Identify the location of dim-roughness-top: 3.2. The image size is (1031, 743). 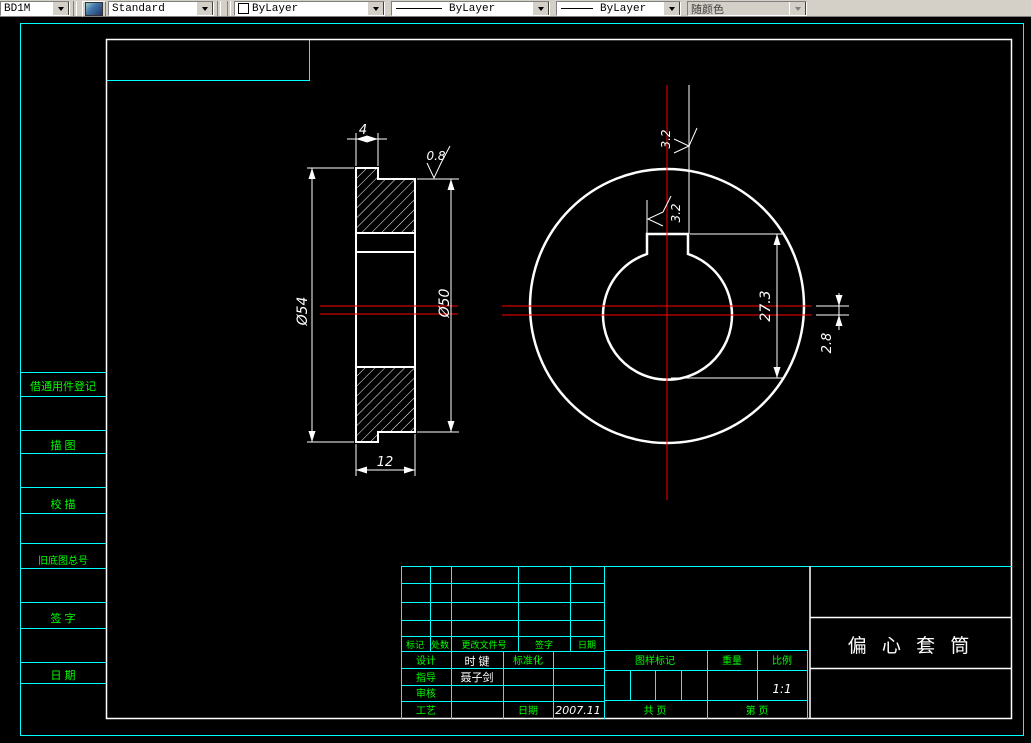
(666, 138).